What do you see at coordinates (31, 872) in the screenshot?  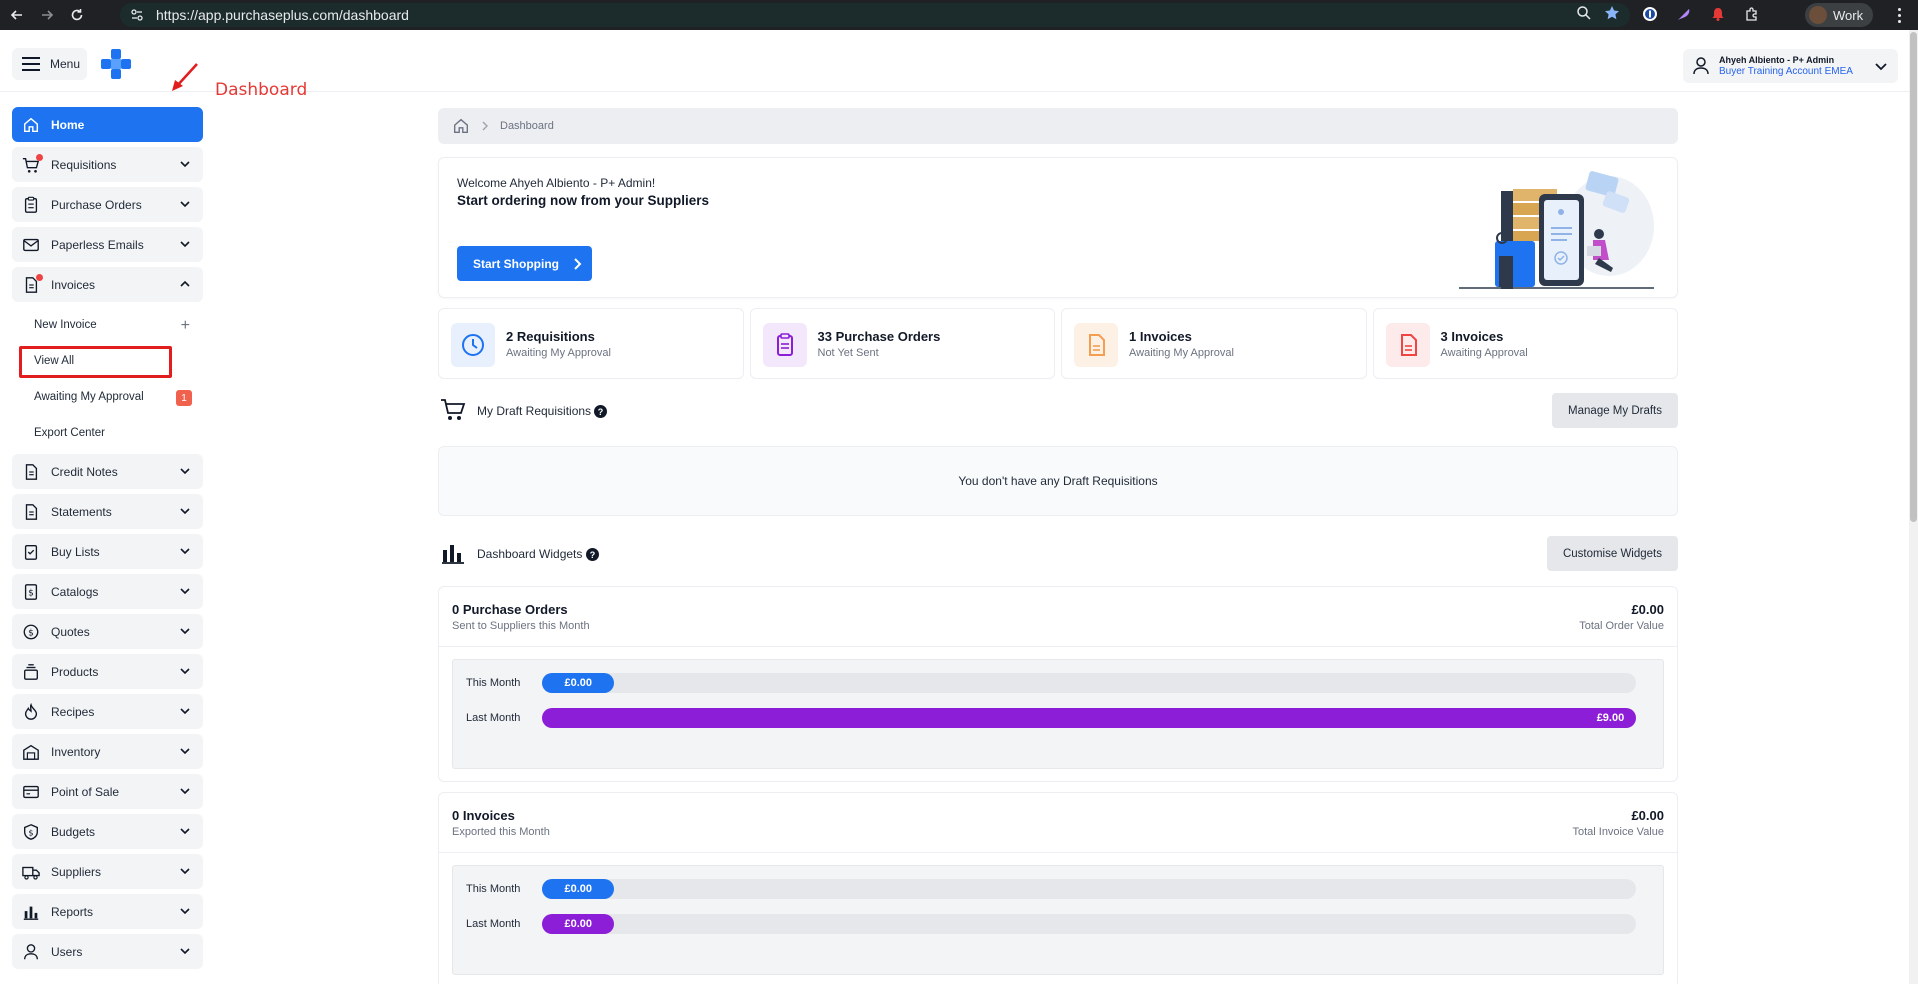 I see `truck-icon` at bounding box center [31, 872].